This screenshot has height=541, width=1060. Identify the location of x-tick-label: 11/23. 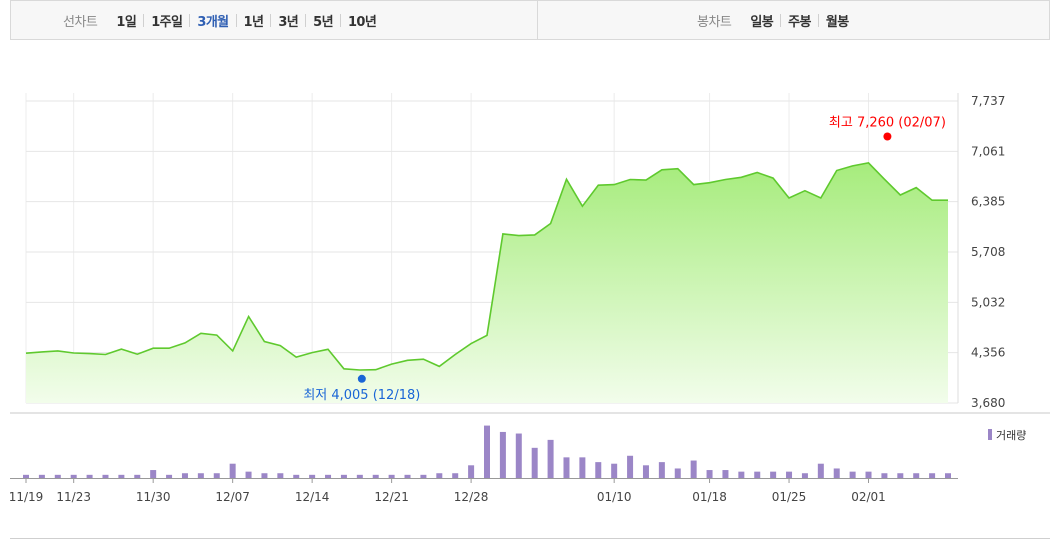
(73, 497).